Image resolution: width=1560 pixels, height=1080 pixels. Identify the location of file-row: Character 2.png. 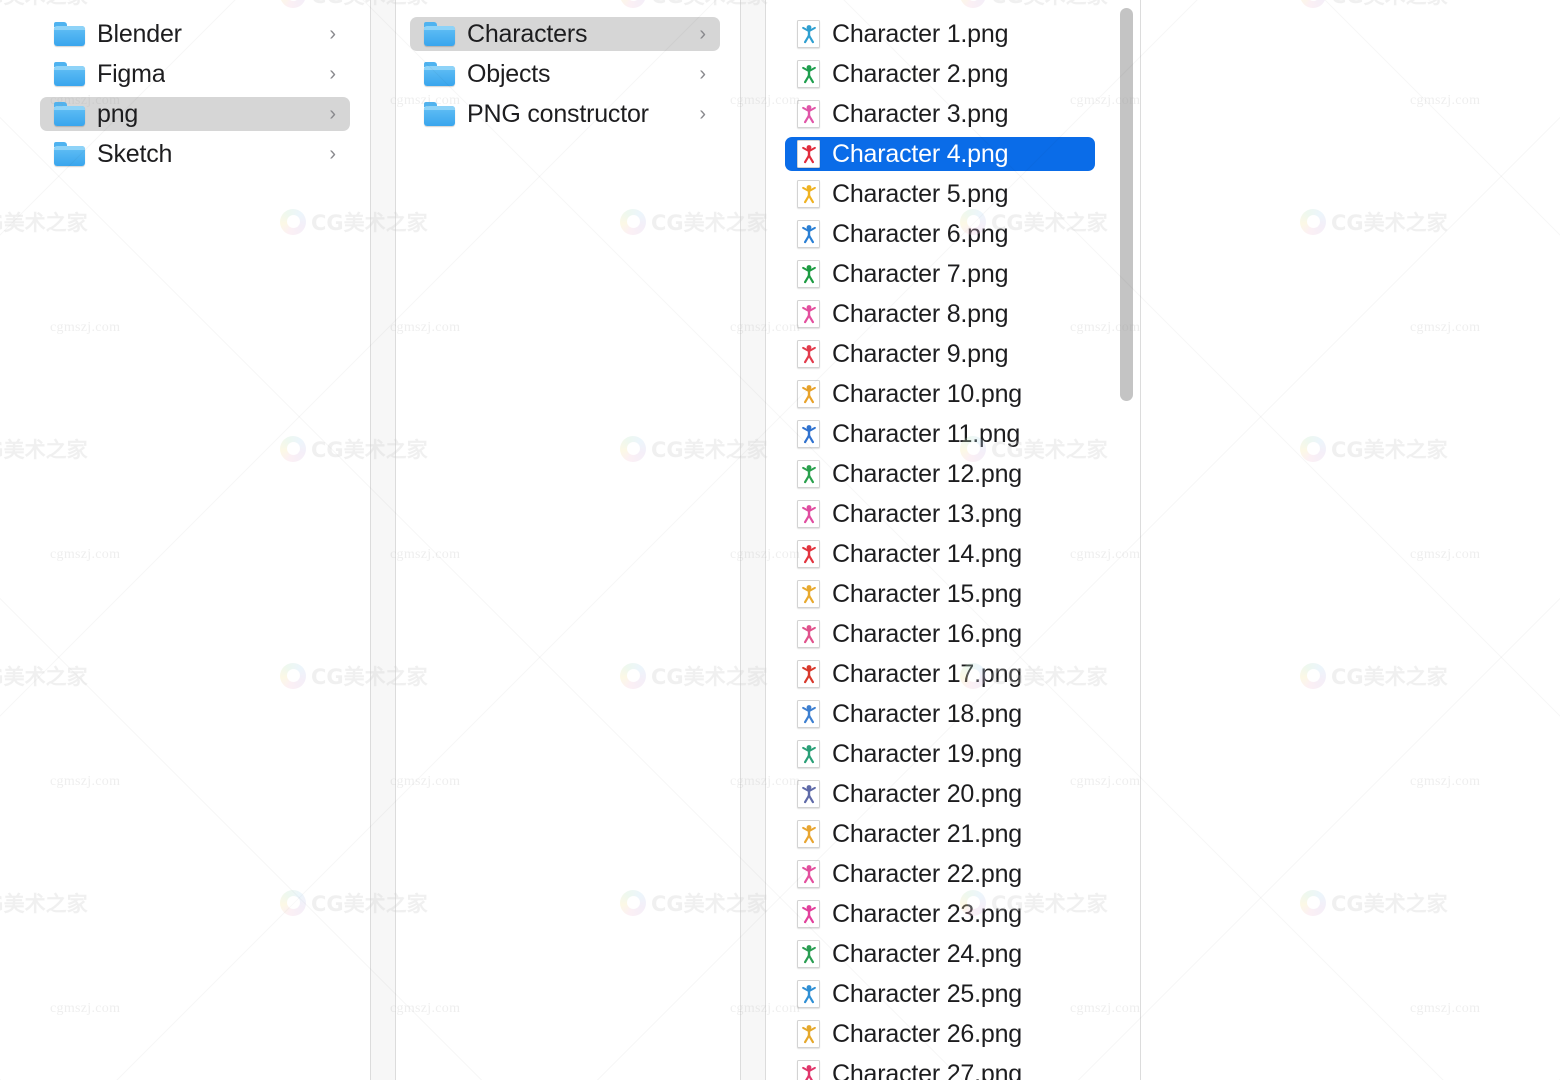
(940, 74).